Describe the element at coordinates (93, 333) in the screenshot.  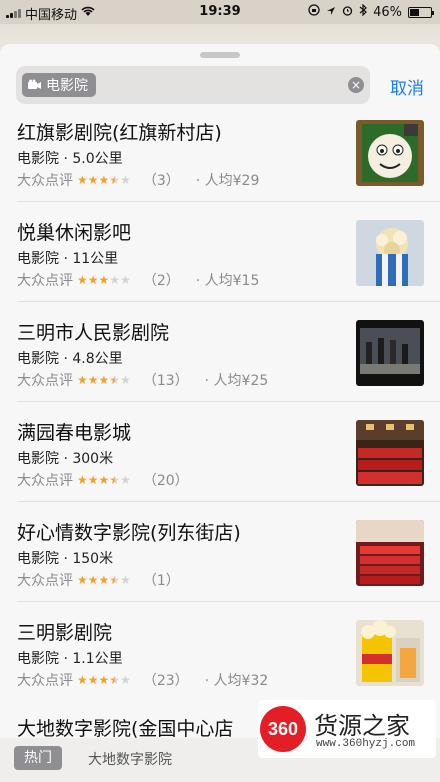
I see `result-name: 三明市人民影剧院` at that location.